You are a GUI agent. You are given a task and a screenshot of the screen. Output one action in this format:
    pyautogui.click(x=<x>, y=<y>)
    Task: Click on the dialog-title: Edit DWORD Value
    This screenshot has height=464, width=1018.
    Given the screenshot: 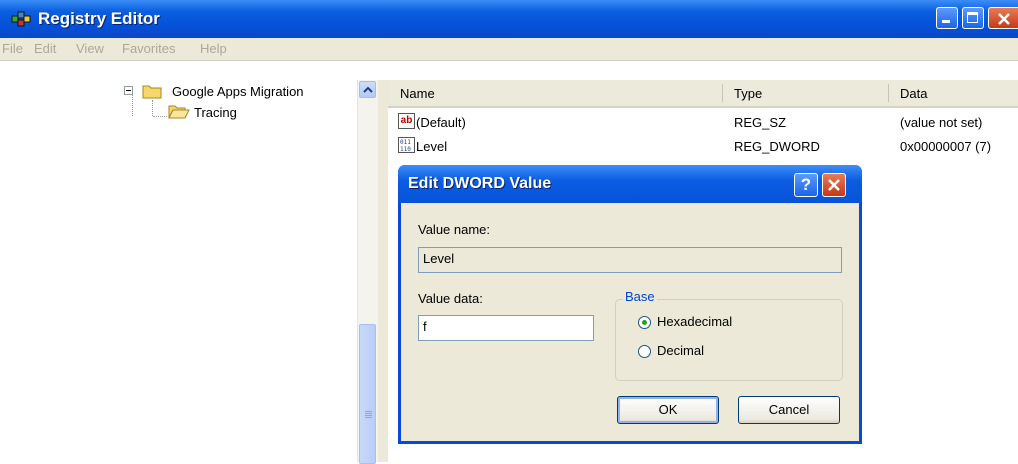 What is the action you would take?
    pyautogui.click(x=480, y=183)
    